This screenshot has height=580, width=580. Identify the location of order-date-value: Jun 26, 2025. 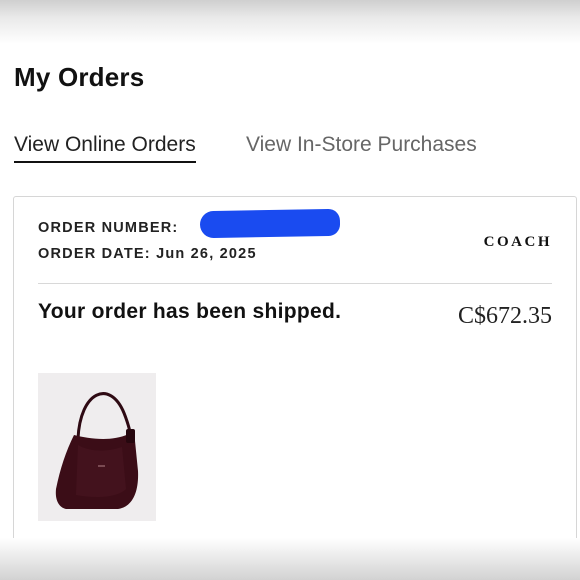
(206, 254).